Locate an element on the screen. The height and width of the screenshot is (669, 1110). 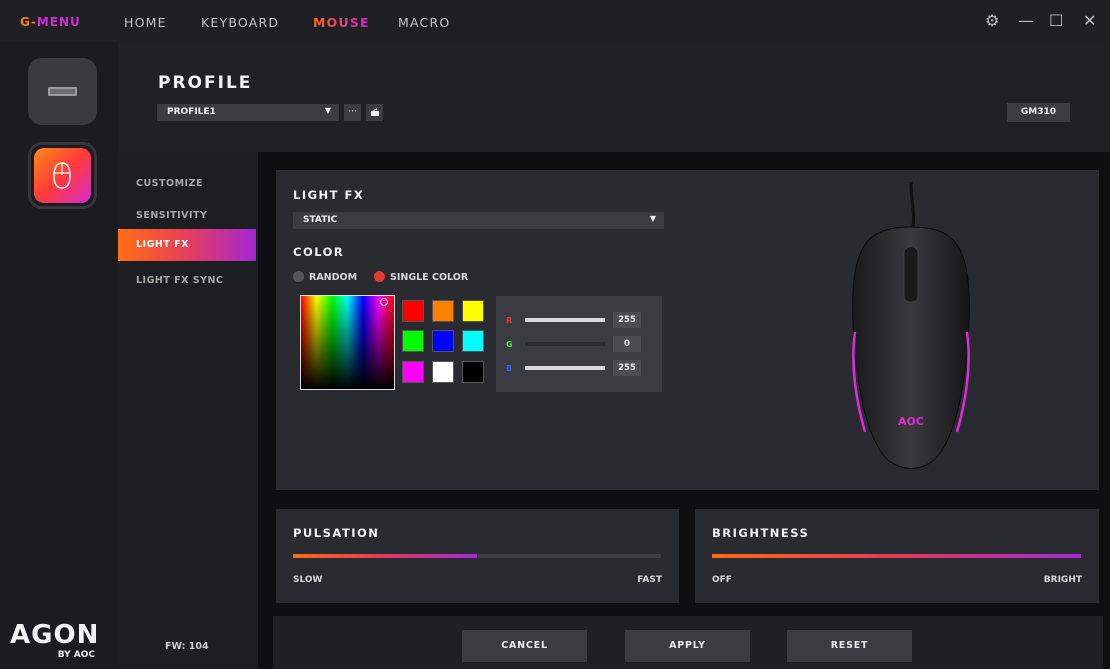
brightness-min-label: OFF is located at coordinates (722, 580).